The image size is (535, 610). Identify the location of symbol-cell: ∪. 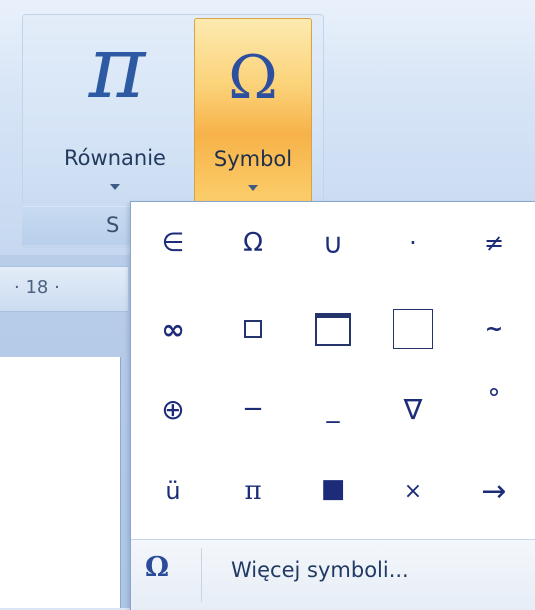
(333, 243).